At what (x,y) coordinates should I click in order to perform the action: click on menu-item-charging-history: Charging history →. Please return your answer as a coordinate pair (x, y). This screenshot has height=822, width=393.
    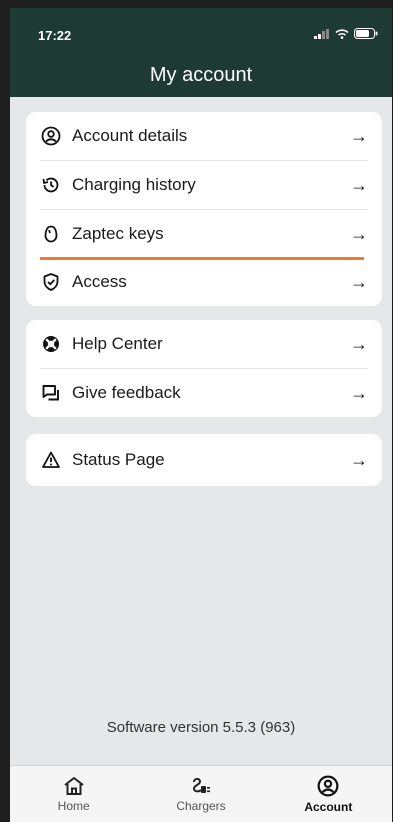
    Looking at the image, I should click on (204, 185).